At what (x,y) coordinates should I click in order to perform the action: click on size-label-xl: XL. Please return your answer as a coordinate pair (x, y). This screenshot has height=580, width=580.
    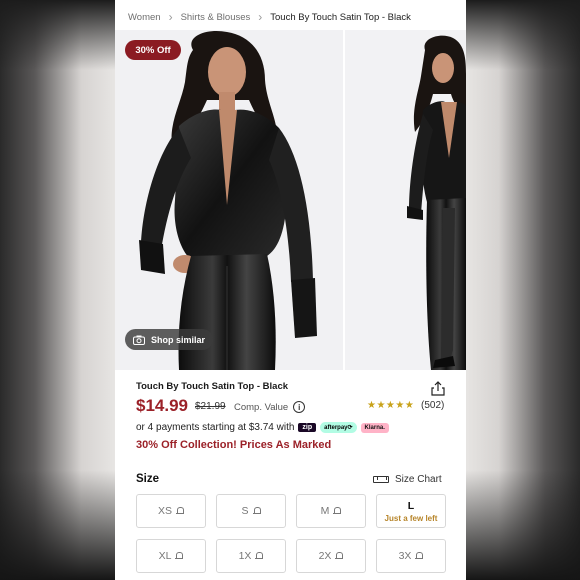
    Looking at the image, I should click on (165, 556).